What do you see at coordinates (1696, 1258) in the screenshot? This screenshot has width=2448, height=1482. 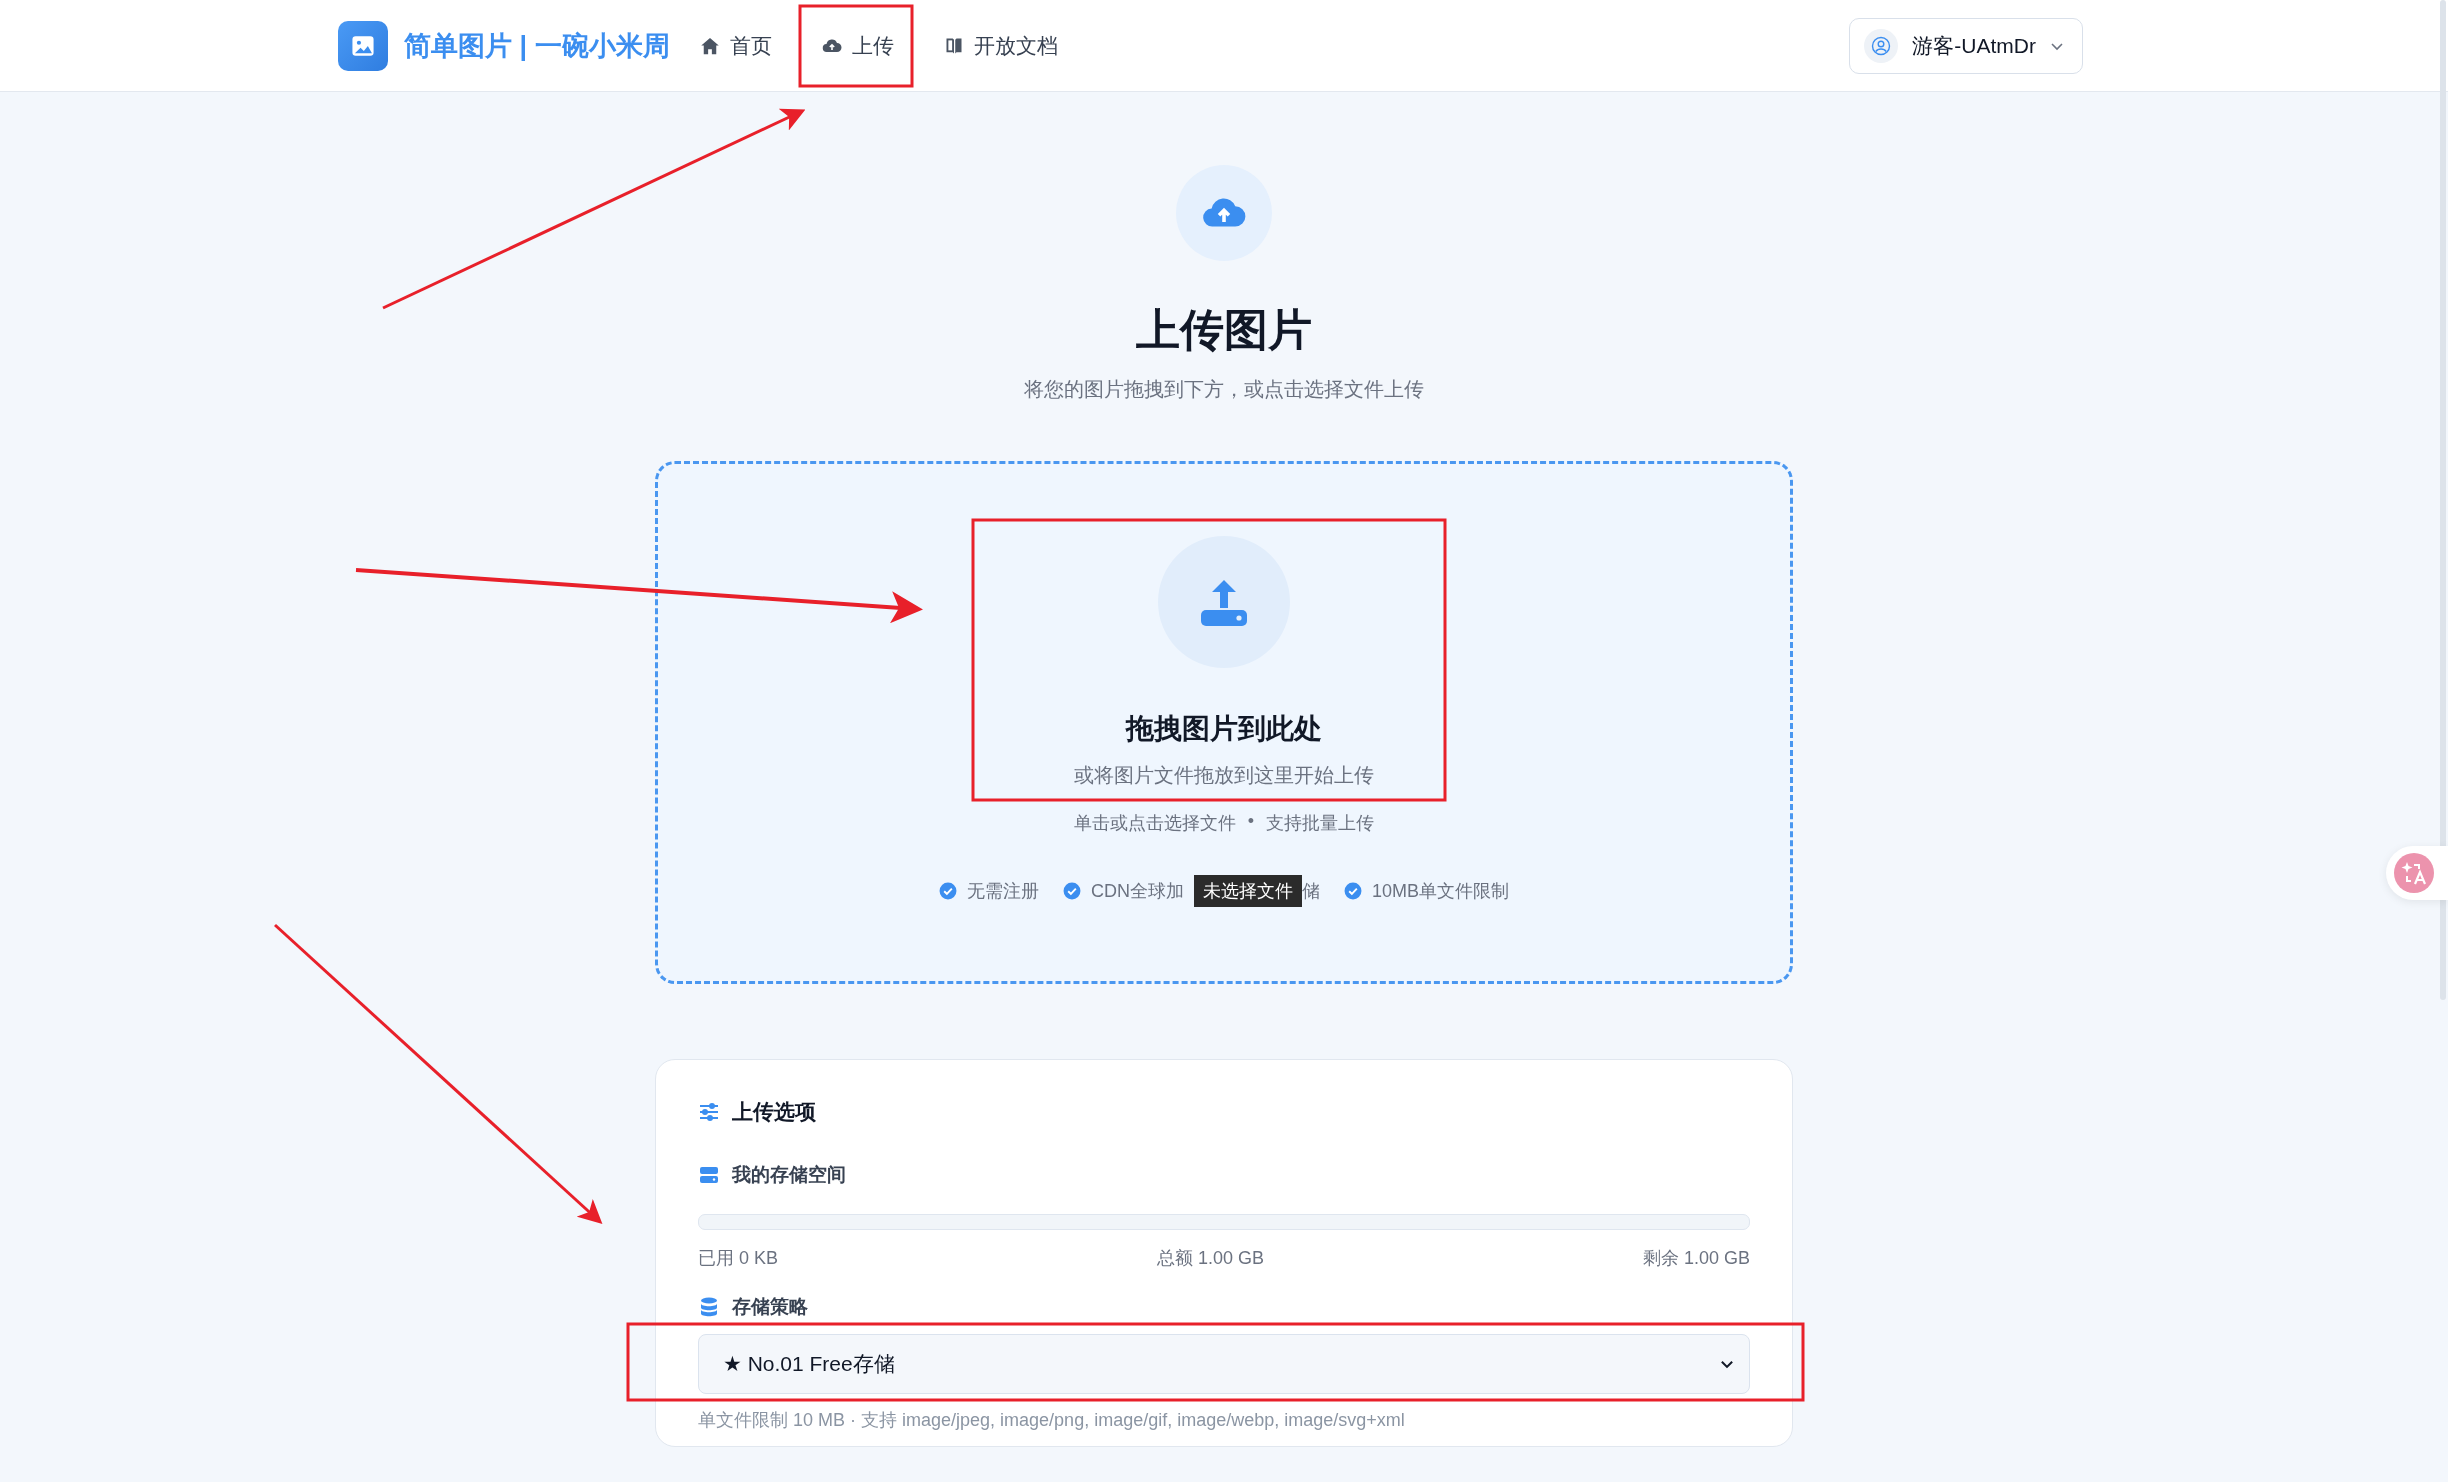 I see `remaining-text: 剩余 1.00 GB` at bounding box center [1696, 1258].